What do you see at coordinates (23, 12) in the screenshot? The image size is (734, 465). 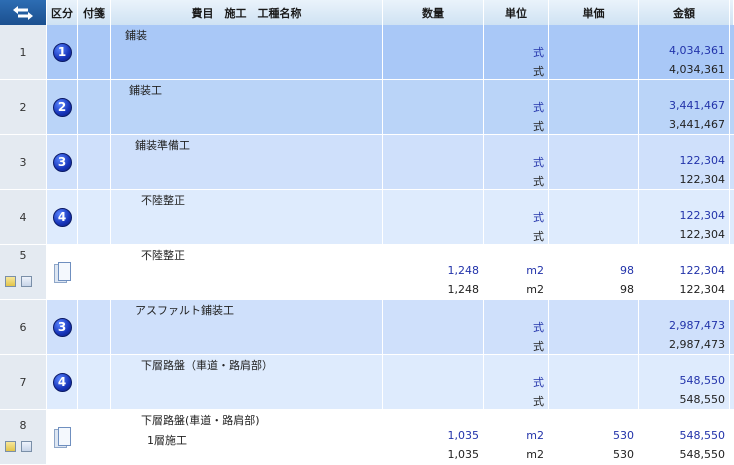 I see `swap-columns-button` at bounding box center [23, 12].